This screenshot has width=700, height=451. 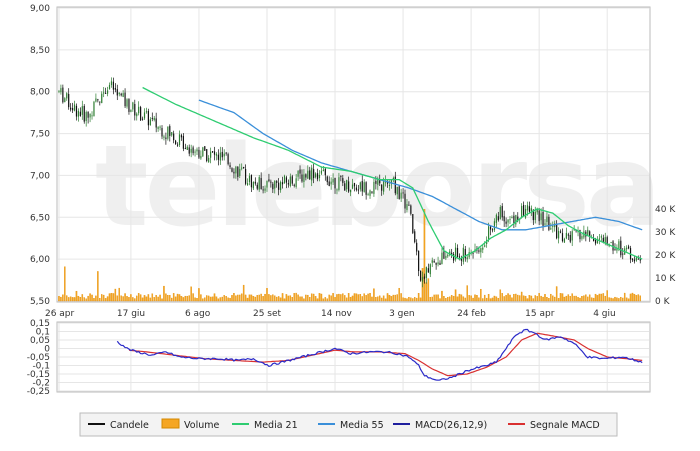 What do you see at coordinates (402, 314) in the screenshot?
I see `x-tick: 3 gen` at bounding box center [402, 314].